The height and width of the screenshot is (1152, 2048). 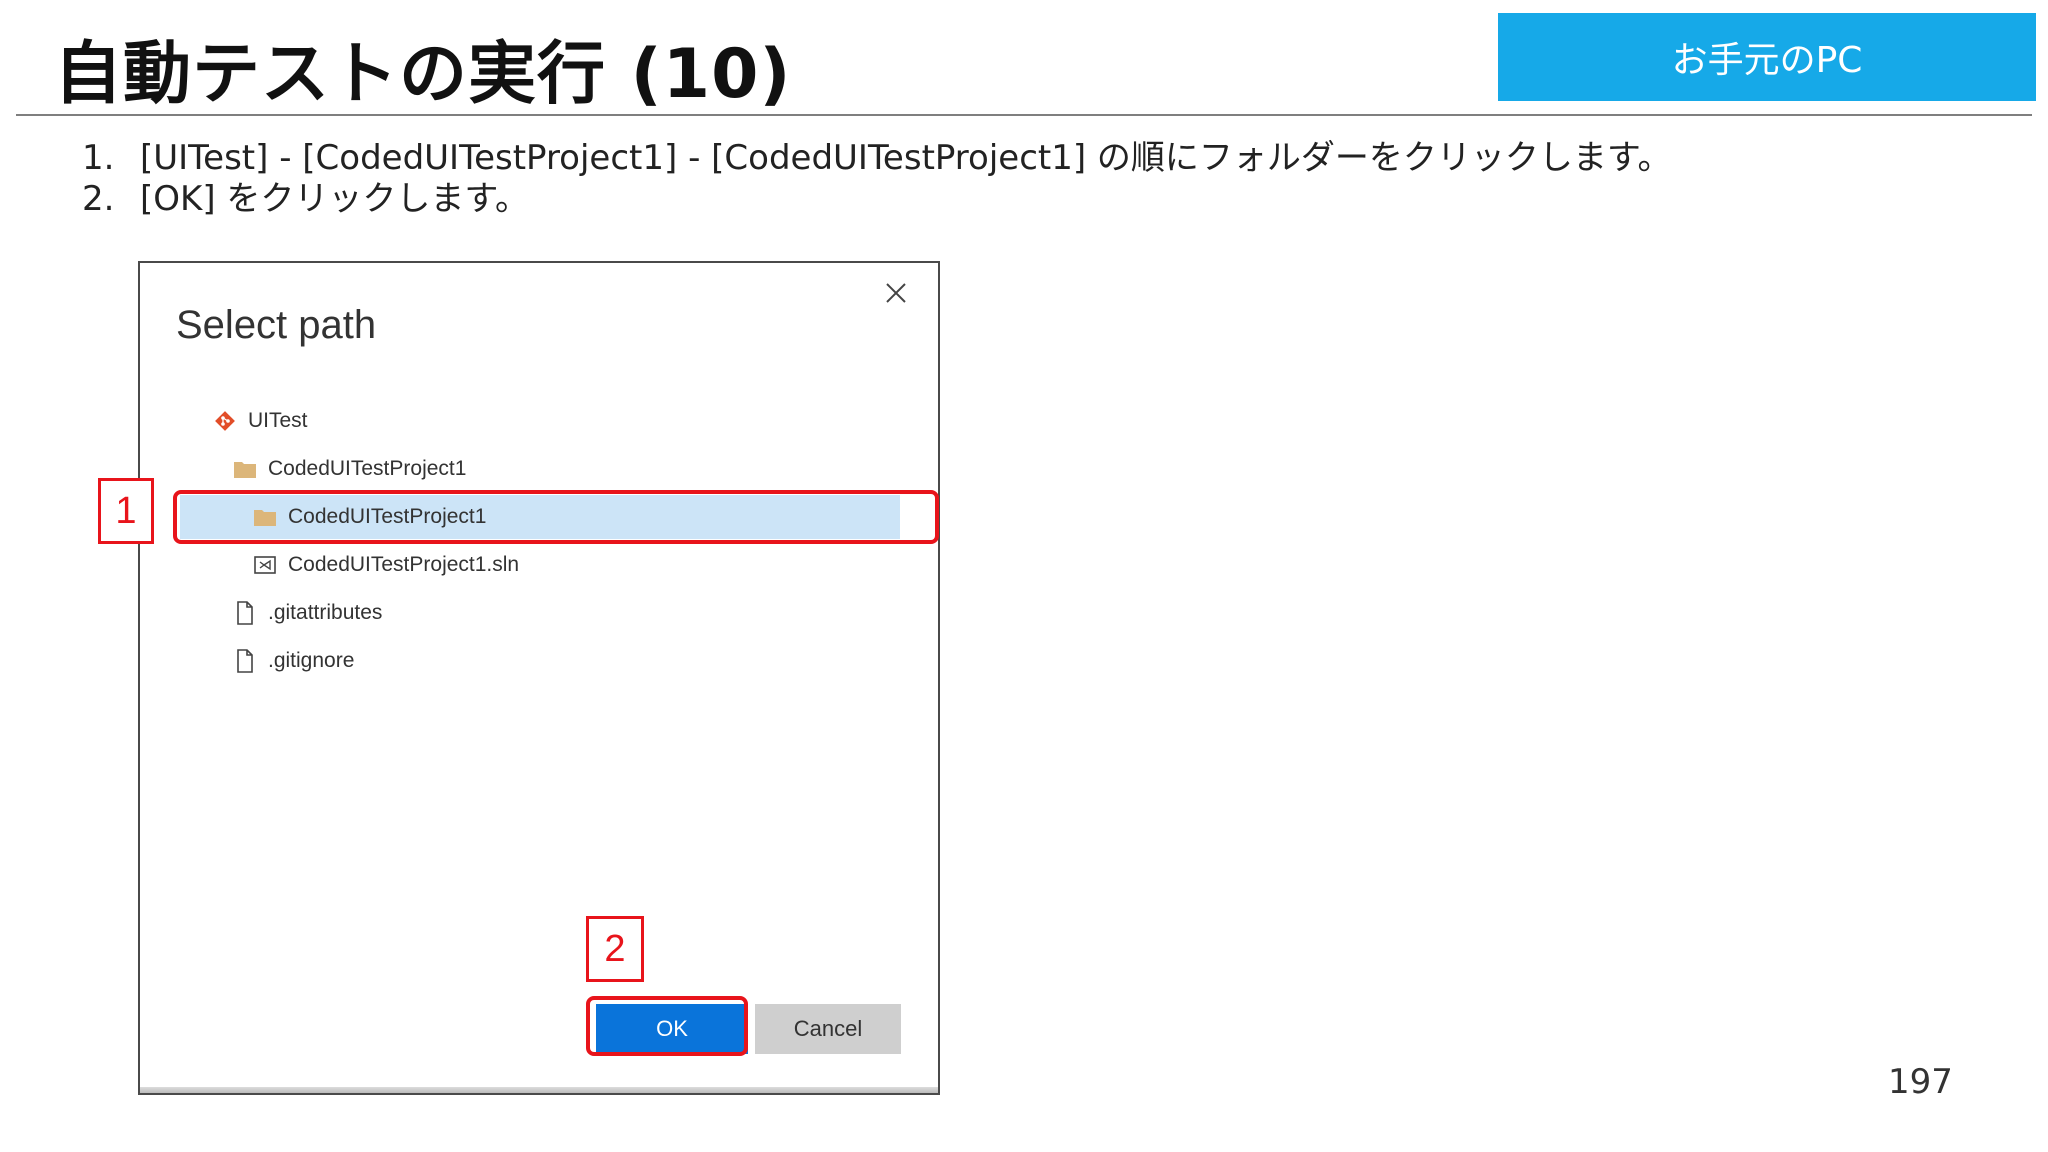 What do you see at coordinates (225, 421) in the screenshot?
I see `git-repo-icon` at bounding box center [225, 421].